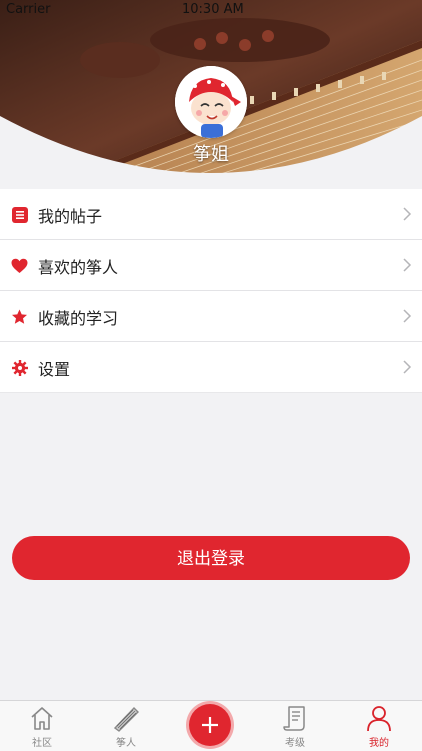  Describe the element at coordinates (78, 267) in the screenshot. I see `menu-item-label: 喜欢的筝人` at that location.